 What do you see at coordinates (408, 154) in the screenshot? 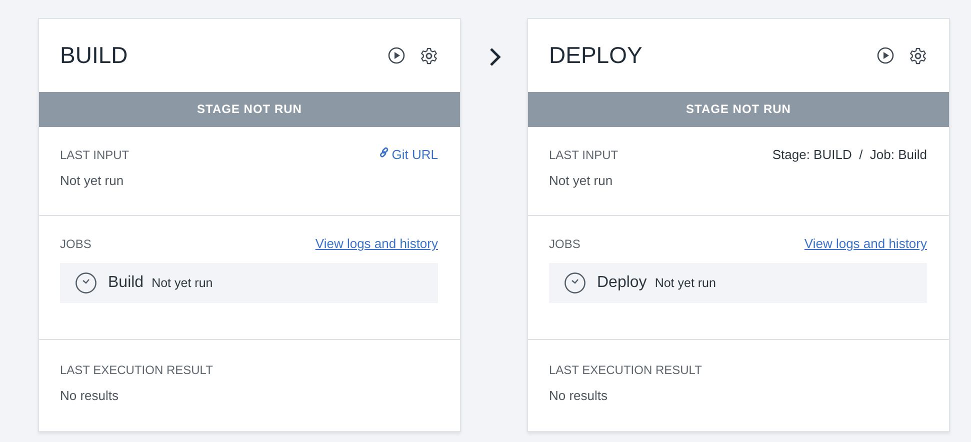
I see `git-url-link: Git URL` at bounding box center [408, 154].